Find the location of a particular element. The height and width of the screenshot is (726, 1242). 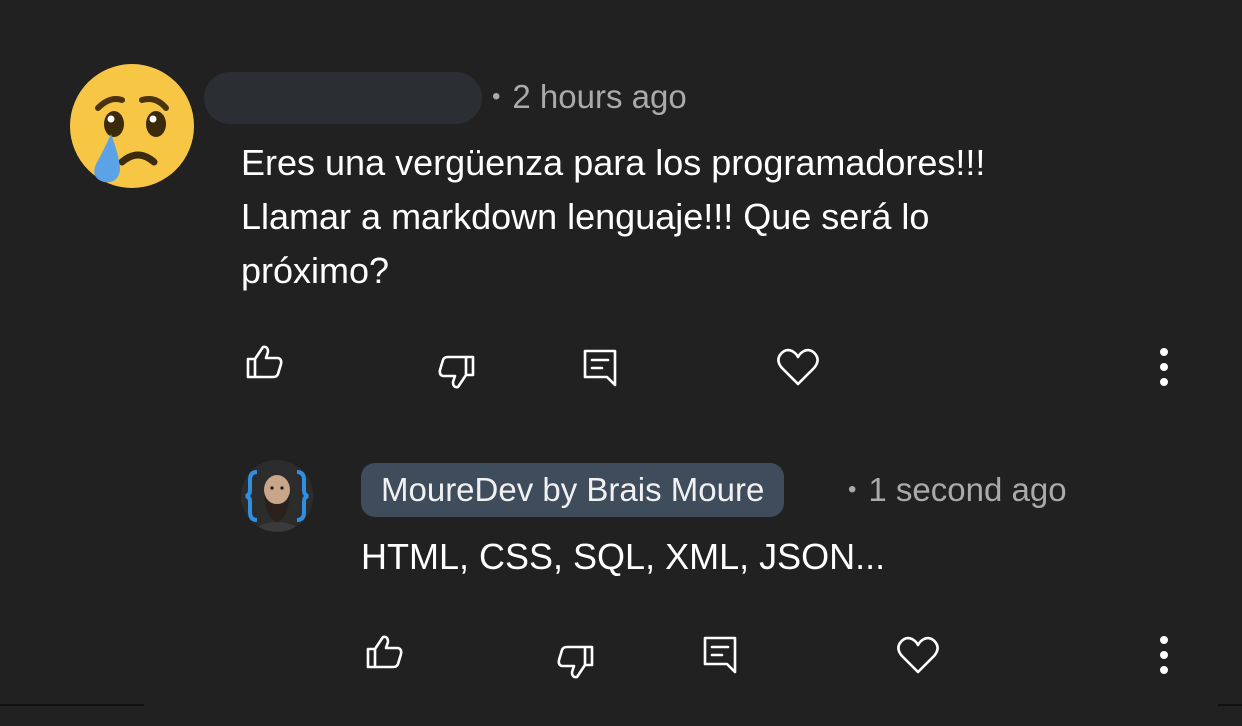

reply-reply-button is located at coordinates (720, 655).